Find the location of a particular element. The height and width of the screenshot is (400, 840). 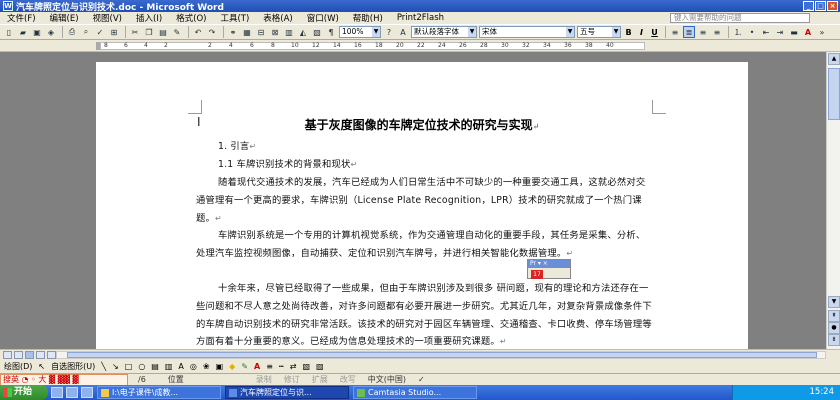

document-title: 基于灰度图像的车牌定位技术的研究与实现↵ is located at coordinates (422, 124).